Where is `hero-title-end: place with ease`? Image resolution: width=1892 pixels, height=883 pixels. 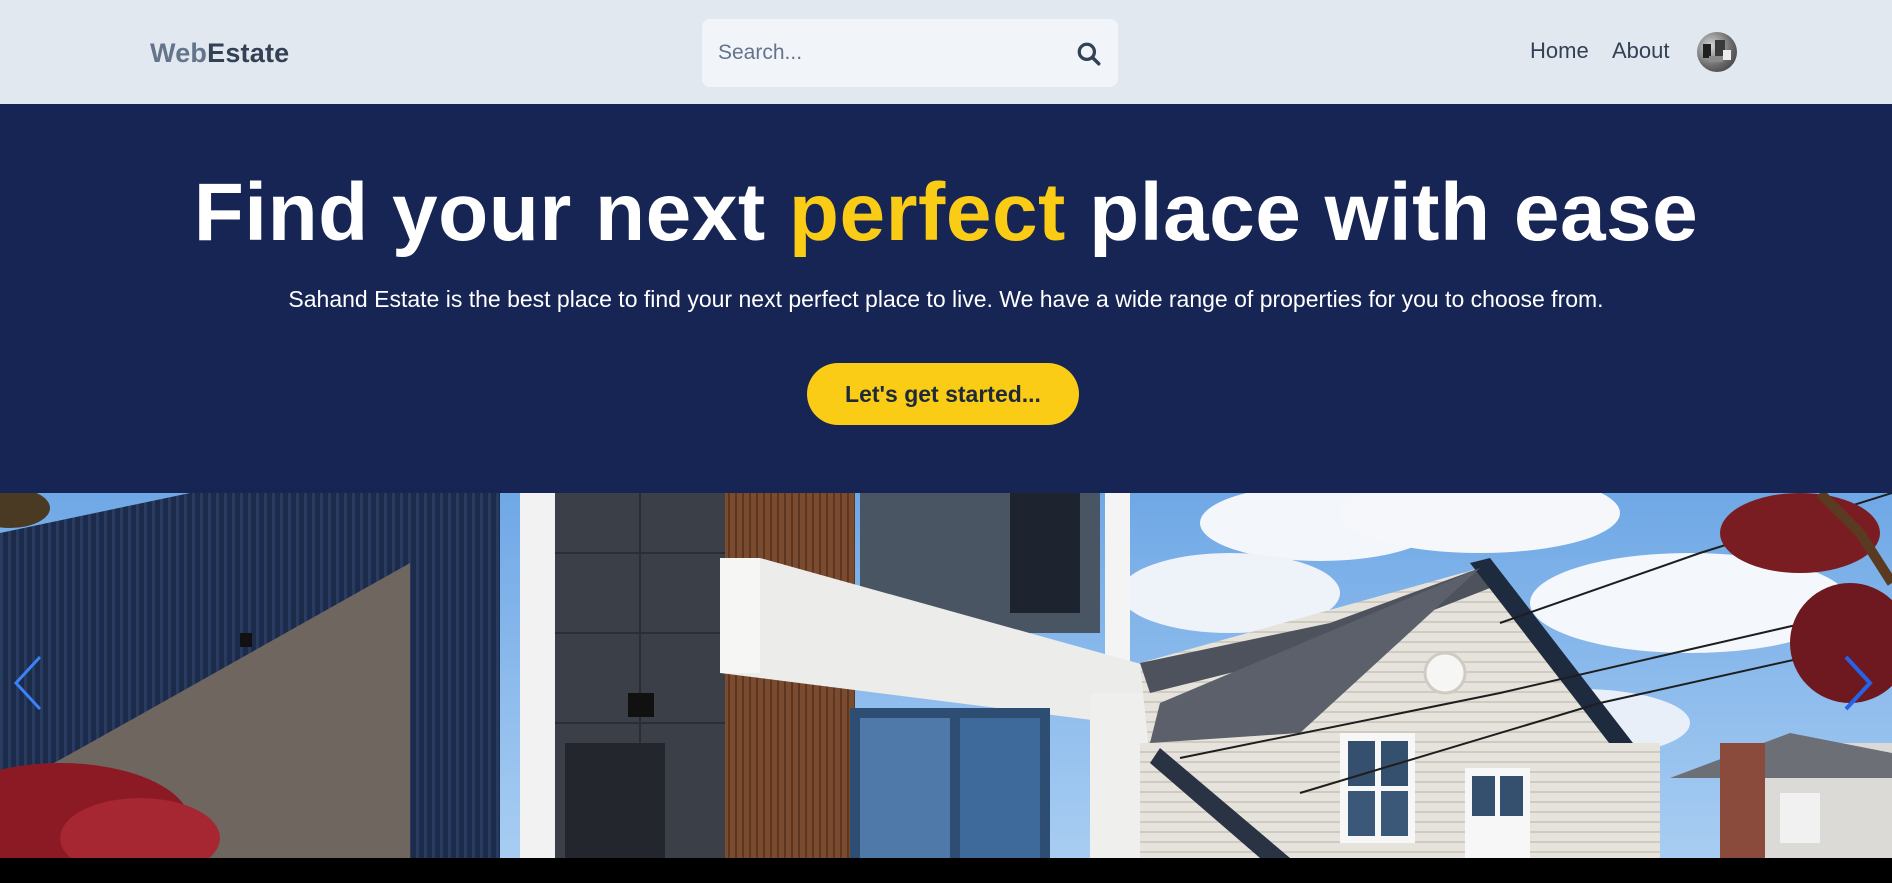
hero-title-end: place with ease is located at coordinates (1382, 212).